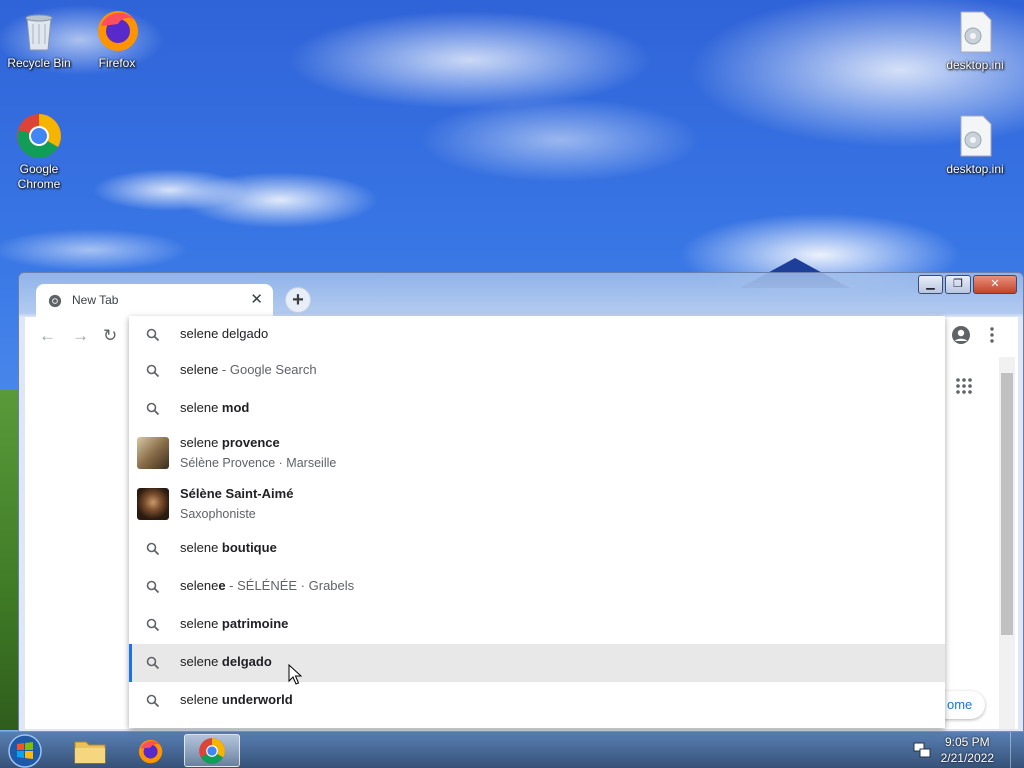  What do you see at coordinates (967, 758) in the screenshot?
I see `clock-date: 2/21/2022` at bounding box center [967, 758].